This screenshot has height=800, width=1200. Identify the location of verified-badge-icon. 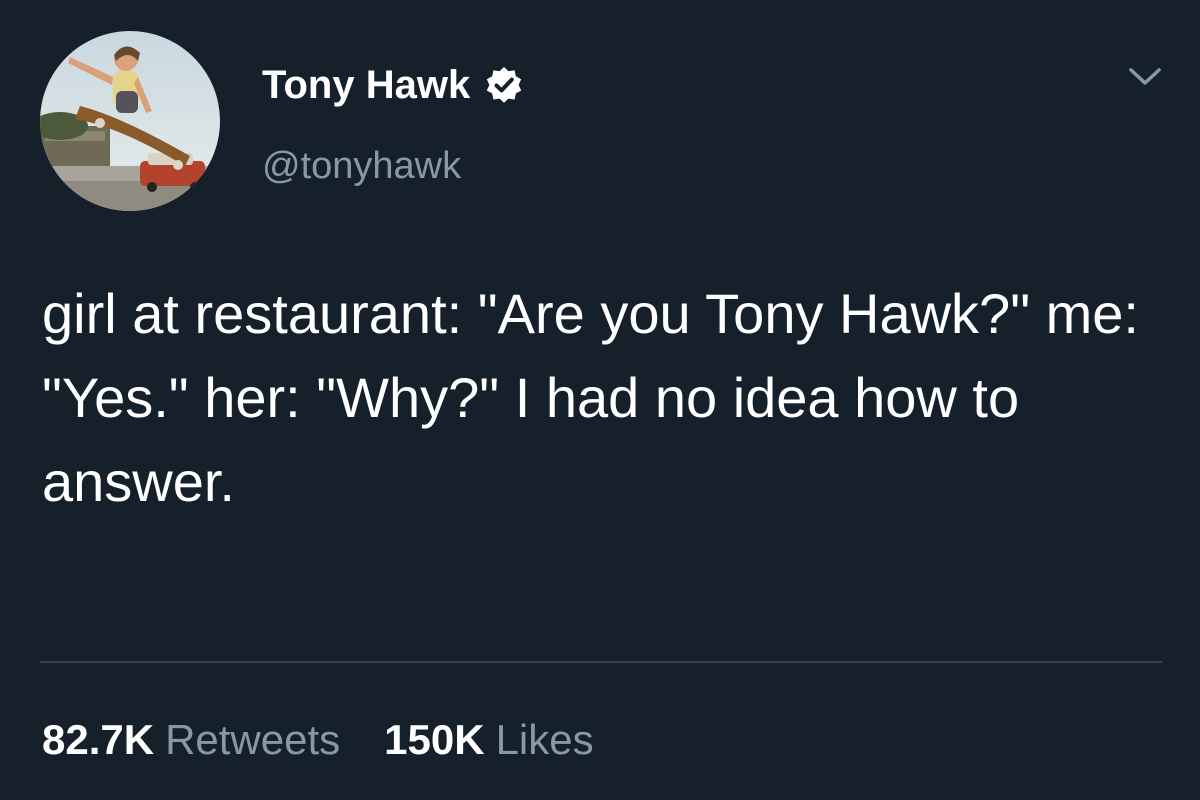
(504, 85).